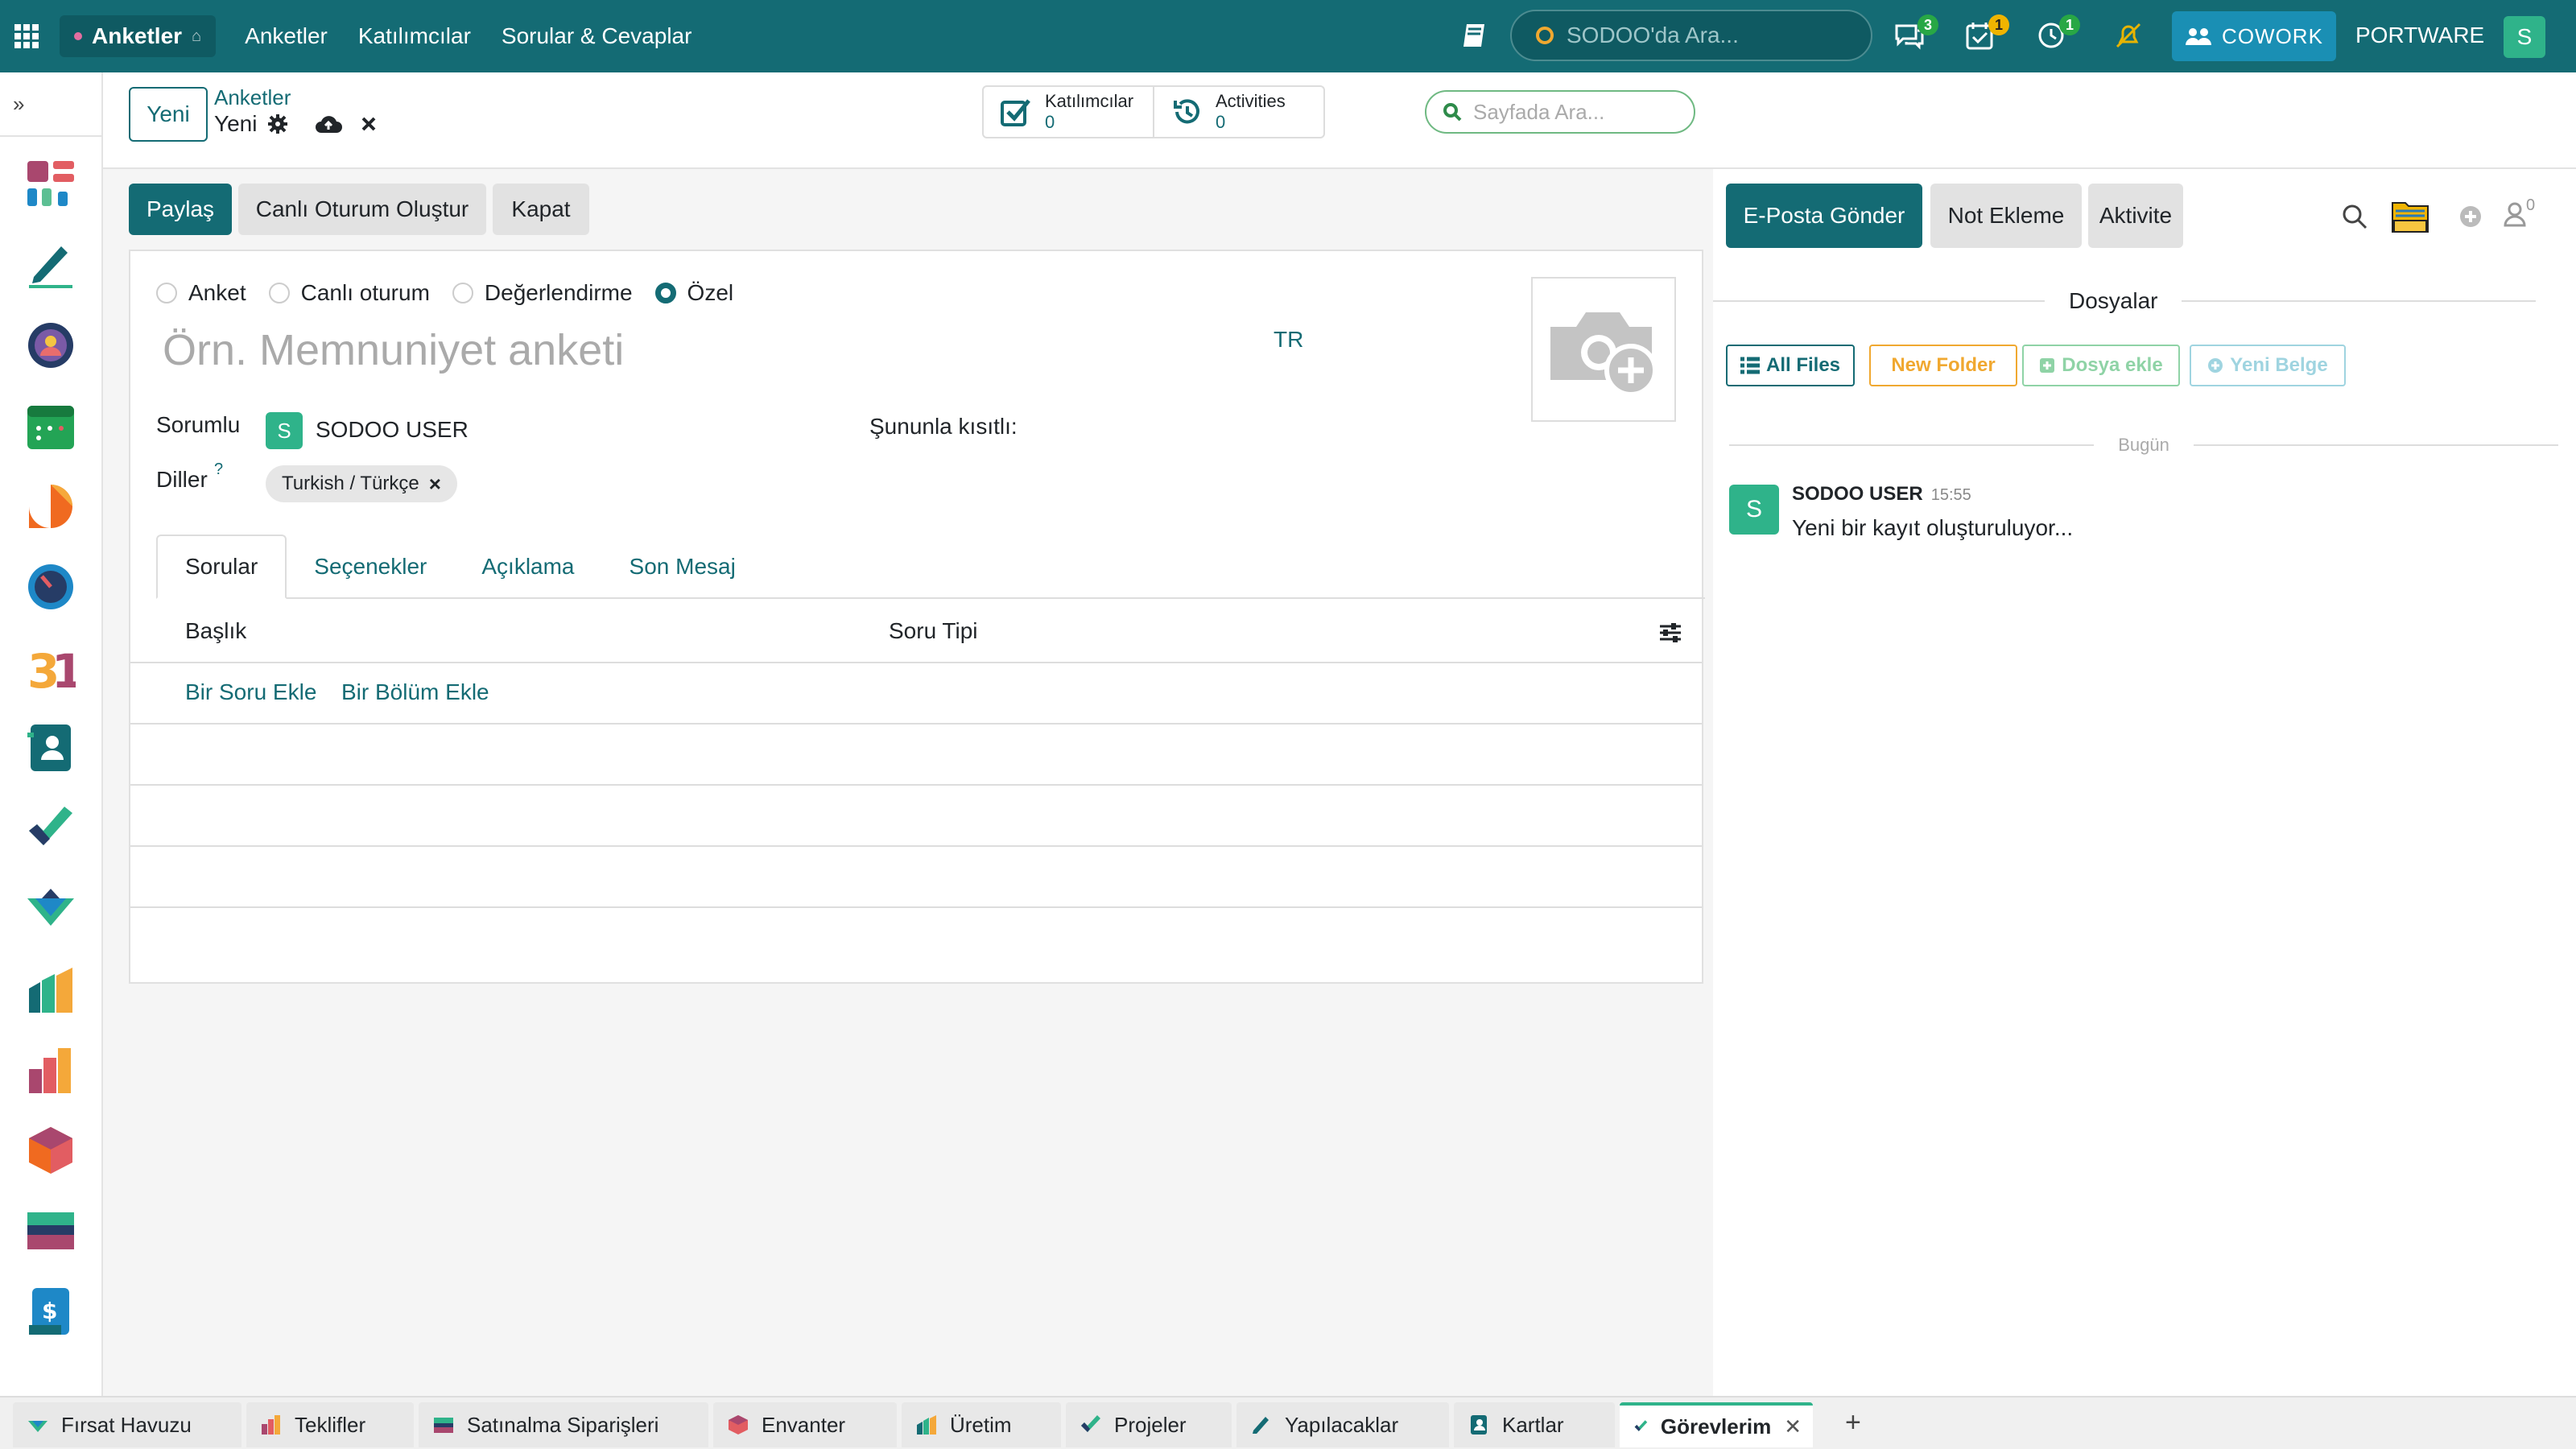  Describe the element at coordinates (1793, 1426) in the screenshot. I see `close-tab-icon: ✕` at that location.